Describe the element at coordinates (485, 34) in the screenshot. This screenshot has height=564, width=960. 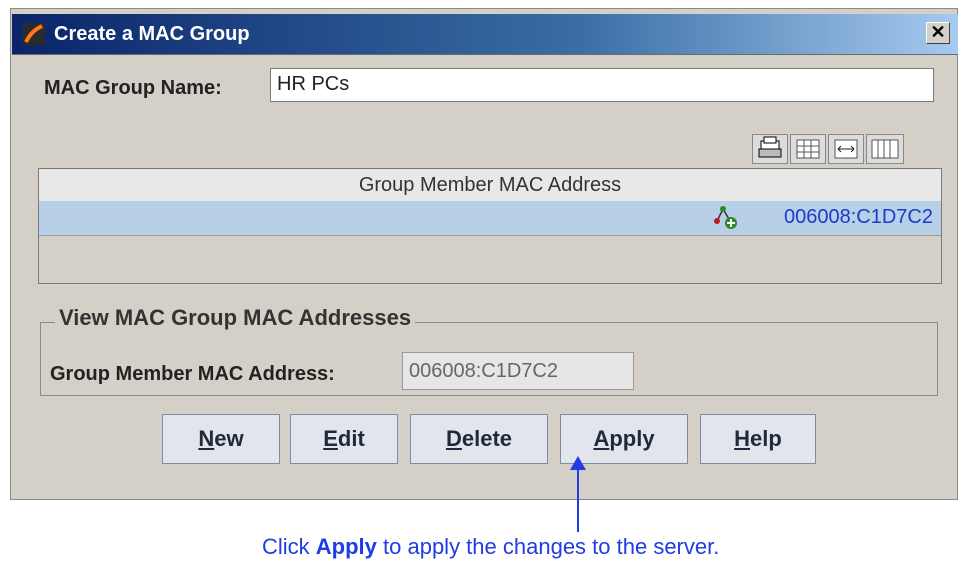
I see `title-bar: Create a MAC Group ✕` at that location.